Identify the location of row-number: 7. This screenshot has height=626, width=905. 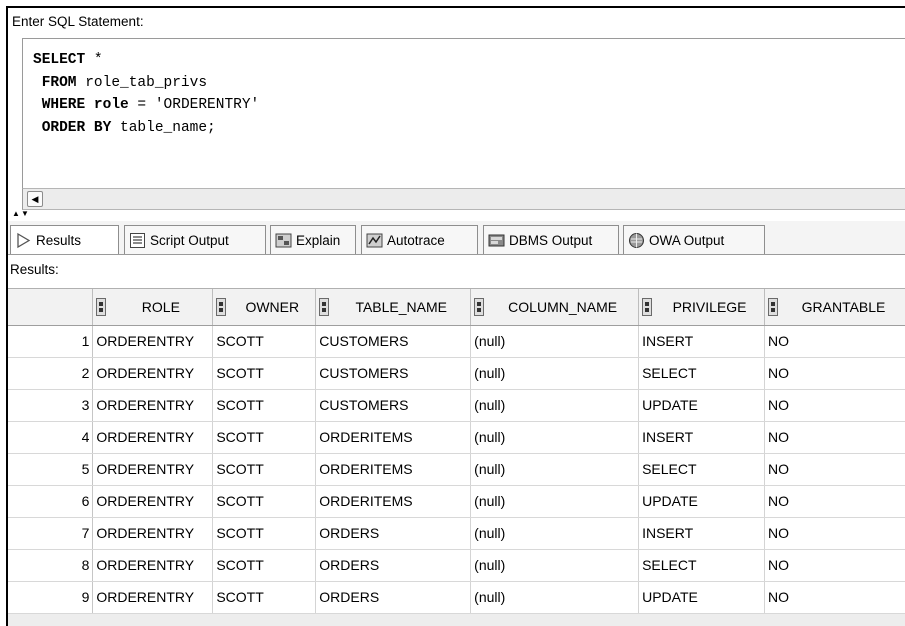
(51, 533).